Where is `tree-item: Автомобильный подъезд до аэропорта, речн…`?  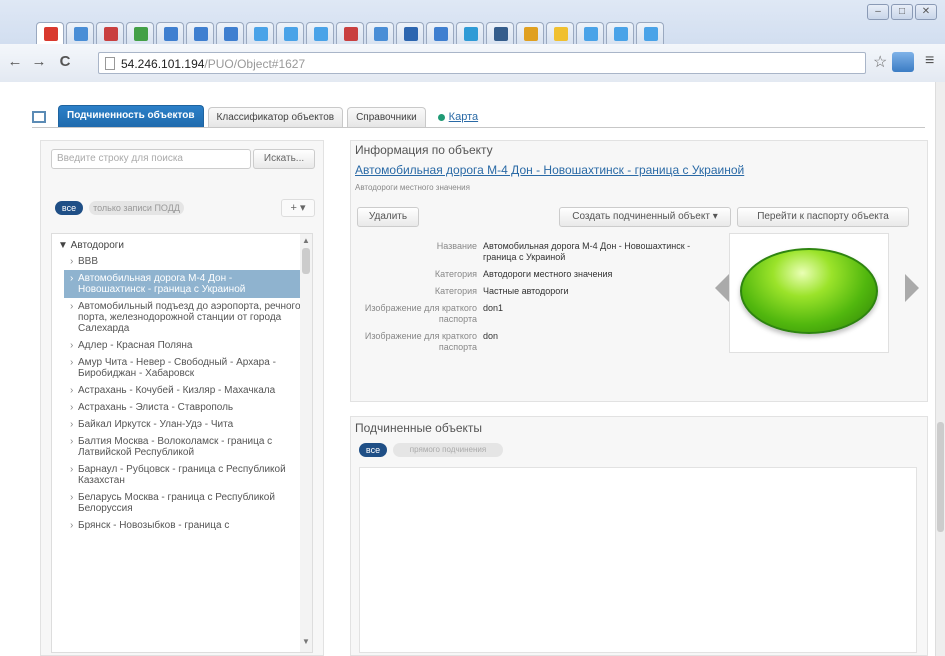 tree-item: Автомобильный подъезд до аэропорта, речн… is located at coordinates (182, 317).